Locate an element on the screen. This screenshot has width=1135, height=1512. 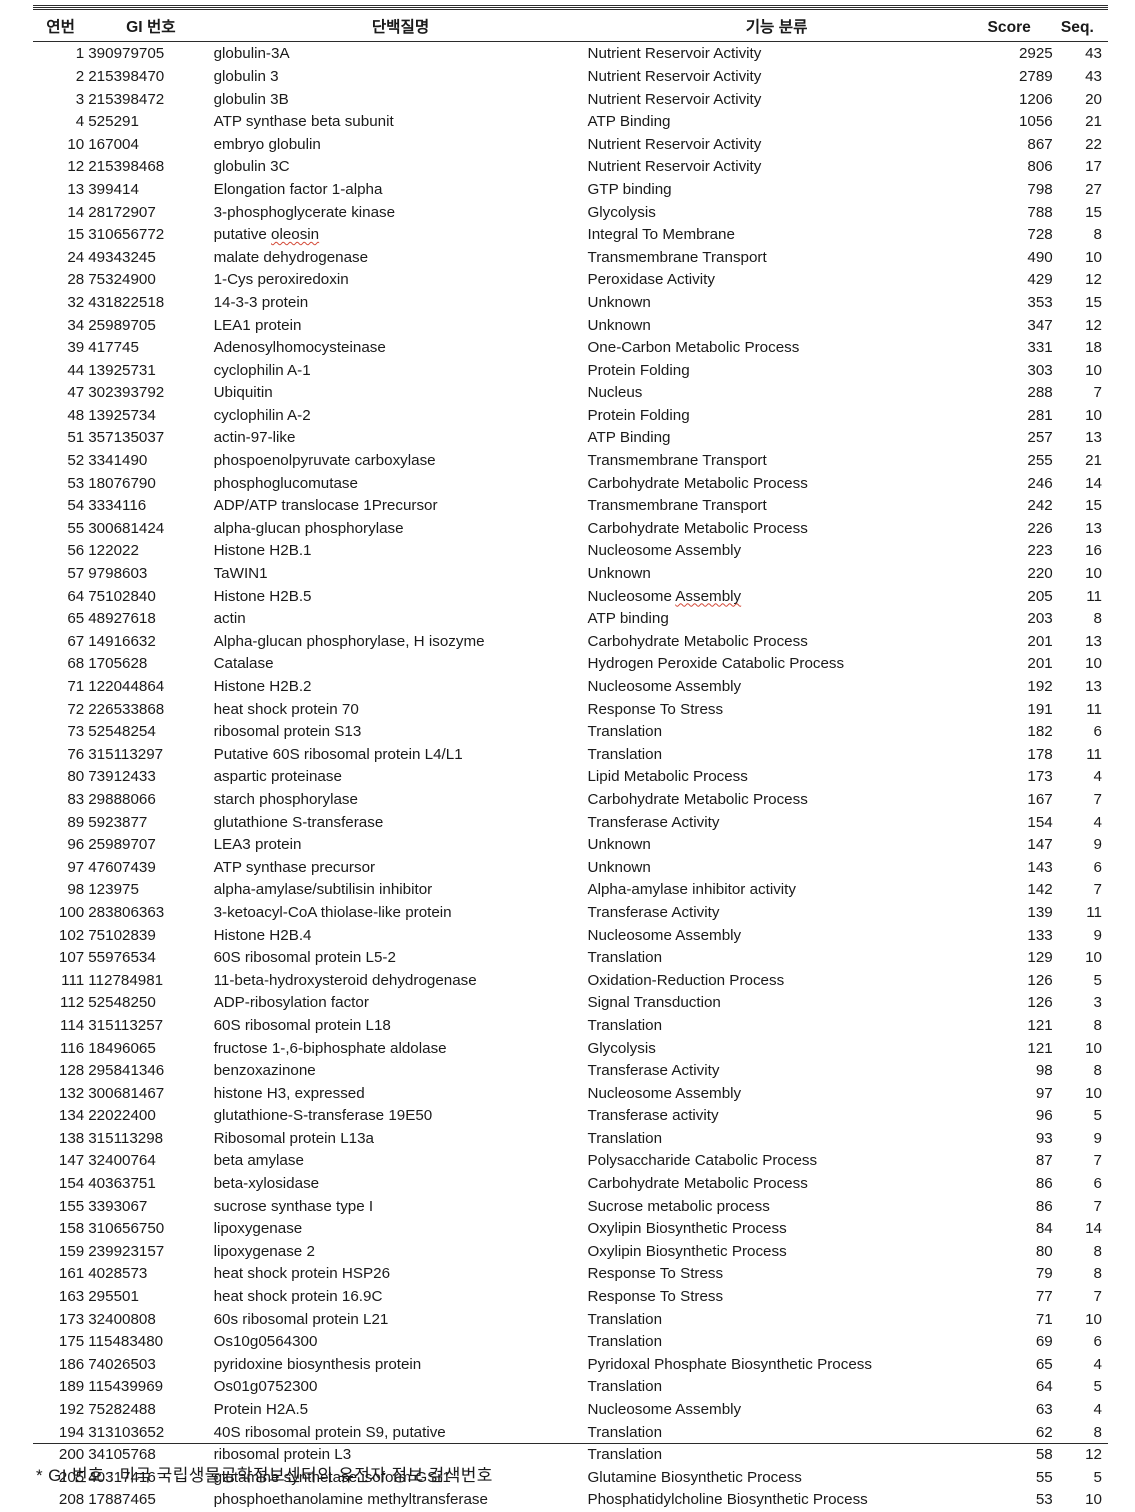
cell-function: Glycolysis is located at coordinates (621, 1048).